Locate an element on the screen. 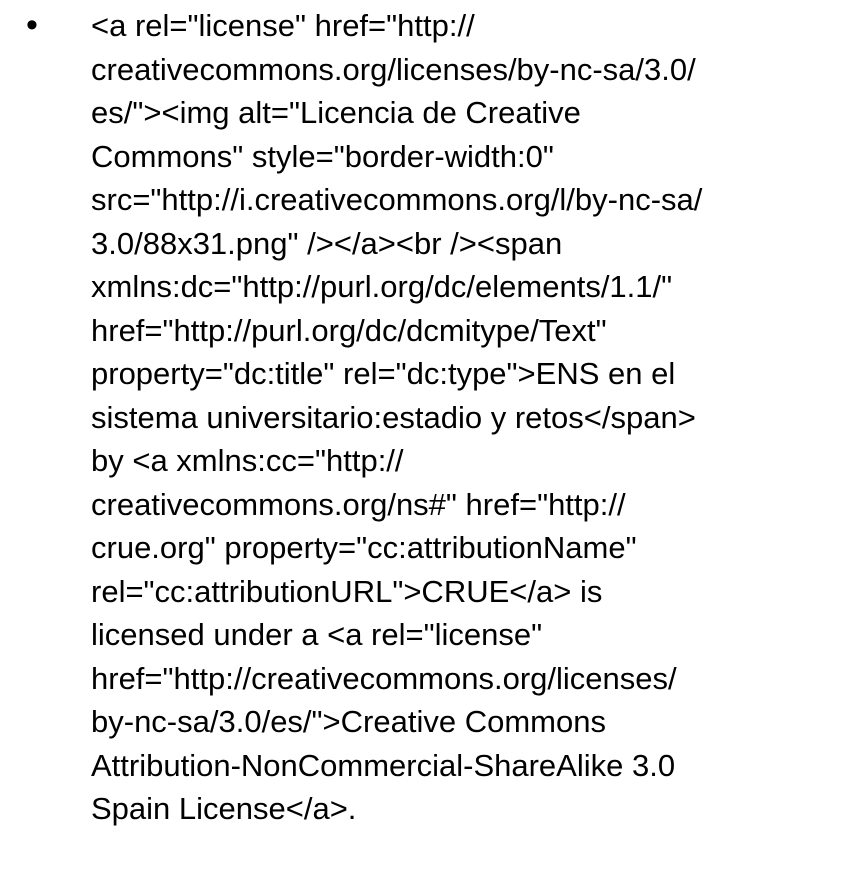 Image resolution: width=857 pixels, height=875 pixels. text-line: Spain License</a>. is located at coordinates (224, 808).